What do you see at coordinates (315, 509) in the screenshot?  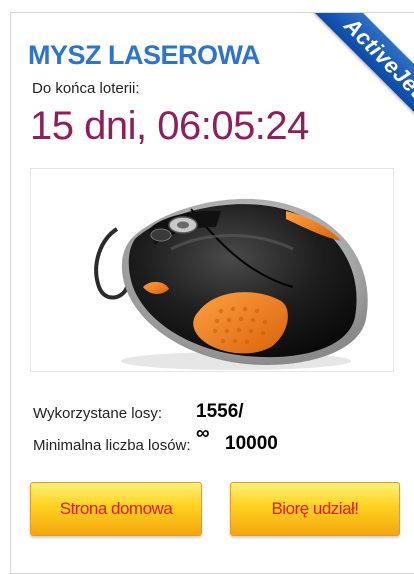 I see `join-lottery-button: Biorę udział!` at bounding box center [315, 509].